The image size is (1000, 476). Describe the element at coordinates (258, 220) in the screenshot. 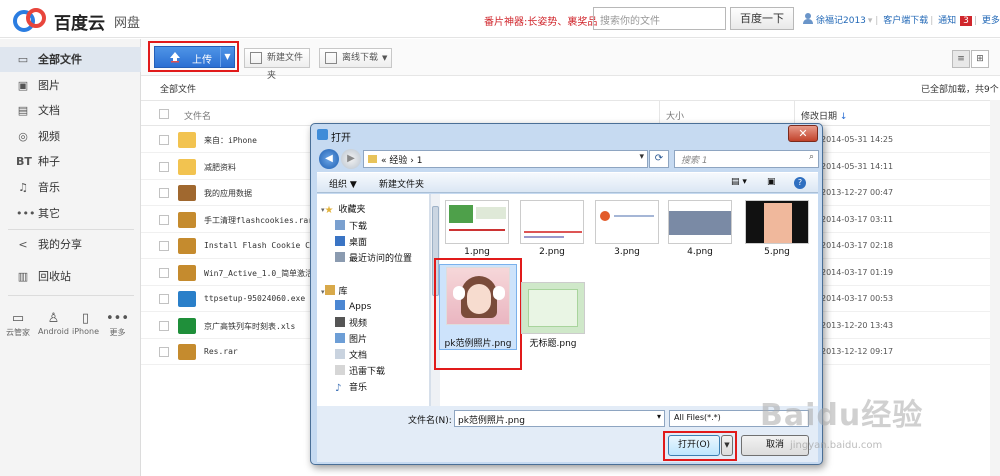

I see `file-name: 手工清理flashcookies.rar` at that location.